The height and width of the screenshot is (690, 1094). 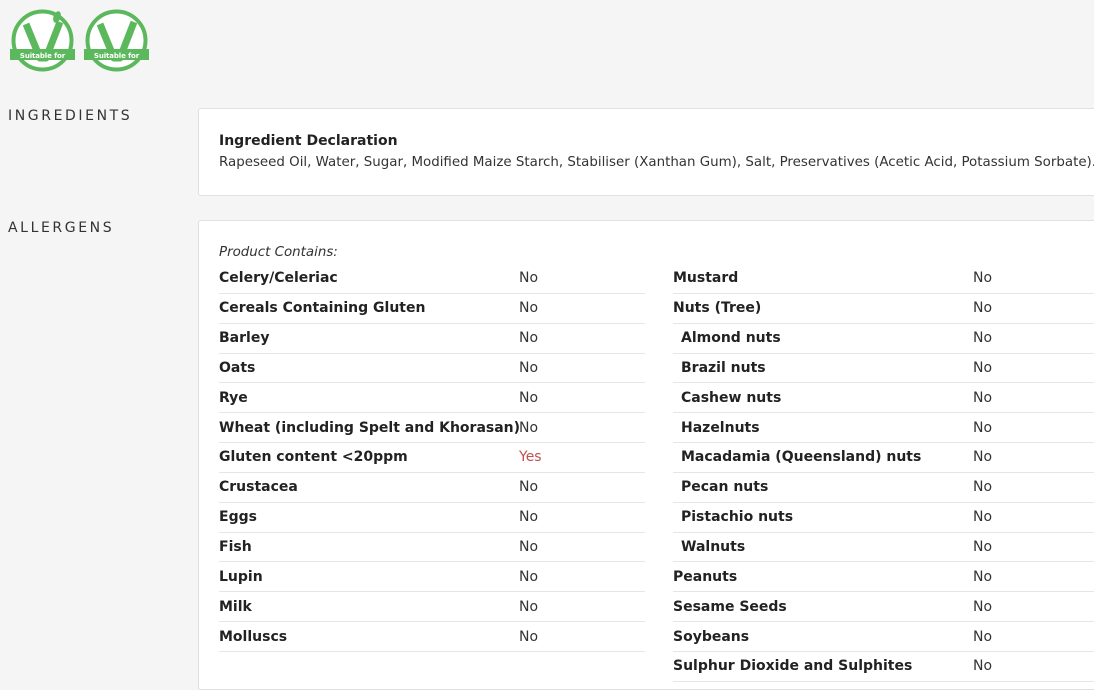 What do you see at coordinates (737, 517) in the screenshot?
I see `allergen-name: Pistachio nuts` at bounding box center [737, 517].